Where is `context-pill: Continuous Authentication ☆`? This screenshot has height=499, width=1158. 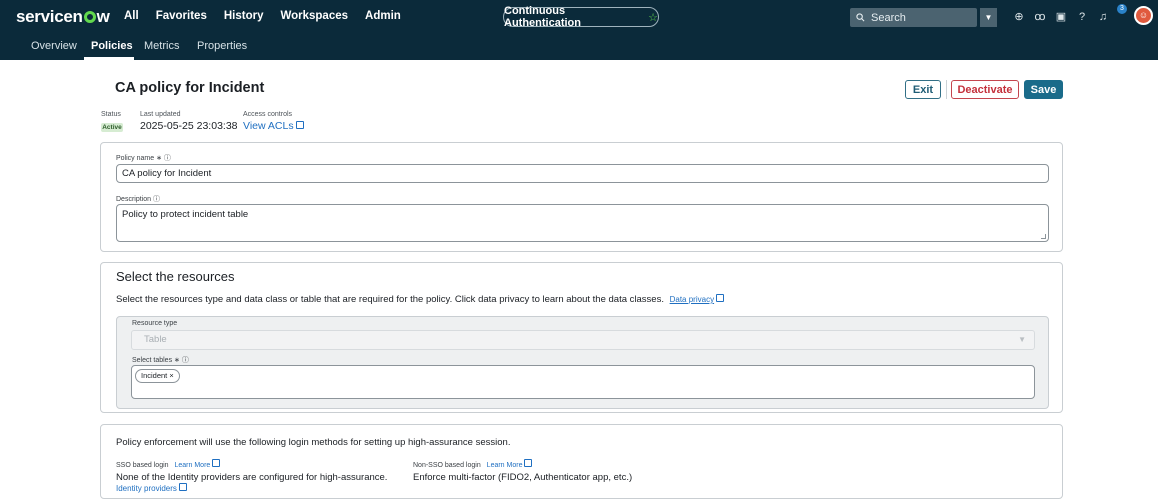 context-pill: Continuous Authentication ☆ is located at coordinates (581, 17).